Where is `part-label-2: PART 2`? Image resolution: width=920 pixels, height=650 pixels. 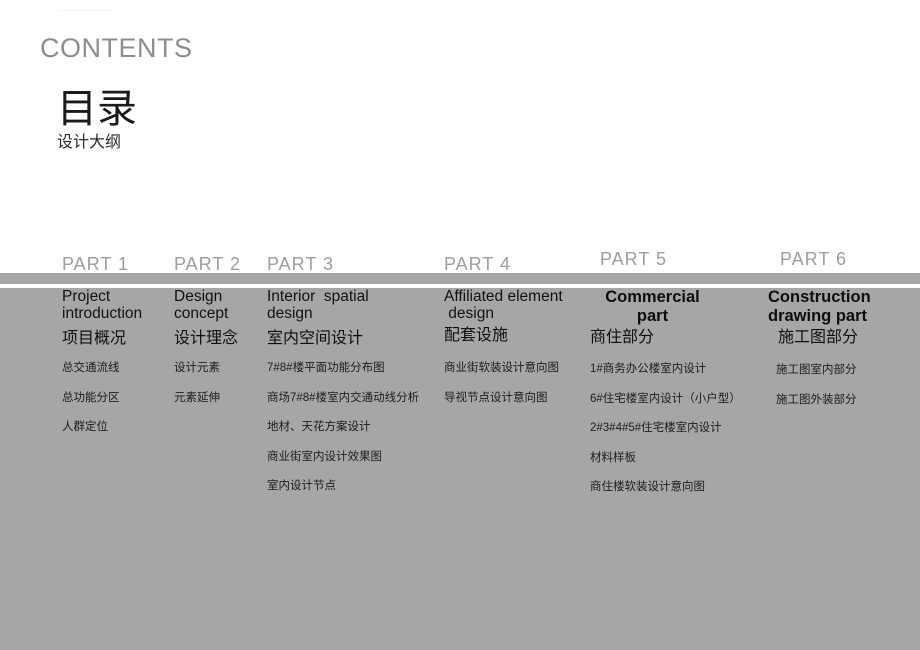
part-label-2: PART 2 is located at coordinates (208, 264).